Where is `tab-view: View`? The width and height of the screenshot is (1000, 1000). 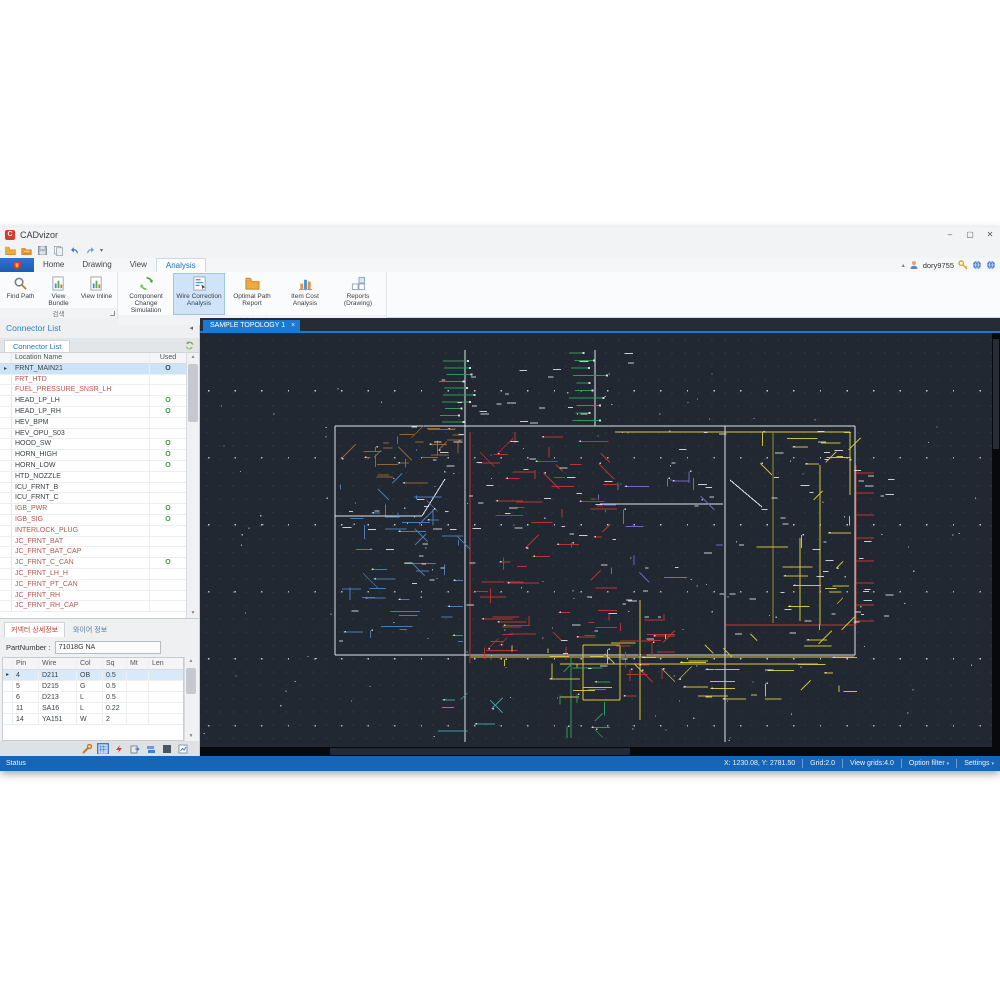 tab-view: View is located at coordinates (138, 265).